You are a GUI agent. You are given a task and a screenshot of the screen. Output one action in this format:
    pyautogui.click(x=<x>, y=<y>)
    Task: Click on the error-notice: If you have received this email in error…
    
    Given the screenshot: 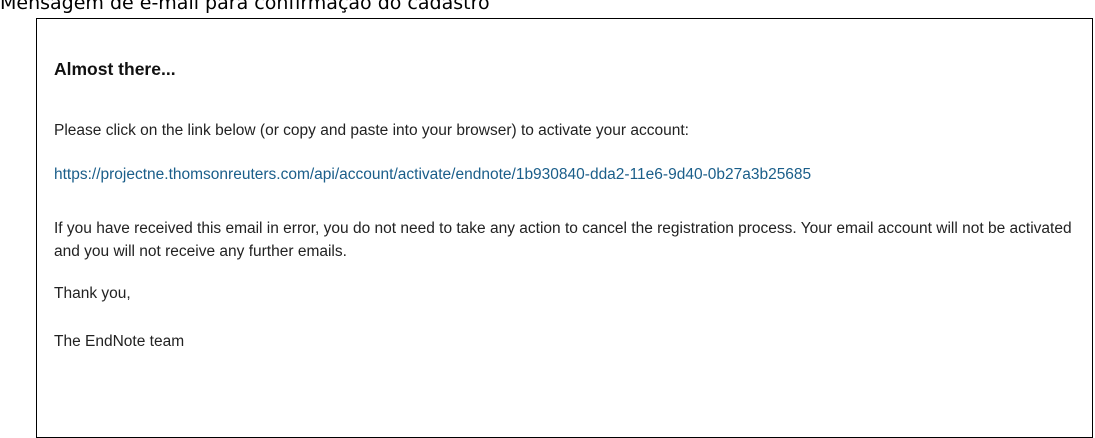 What is the action you would take?
    pyautogui.click(x=563, y=240)
    